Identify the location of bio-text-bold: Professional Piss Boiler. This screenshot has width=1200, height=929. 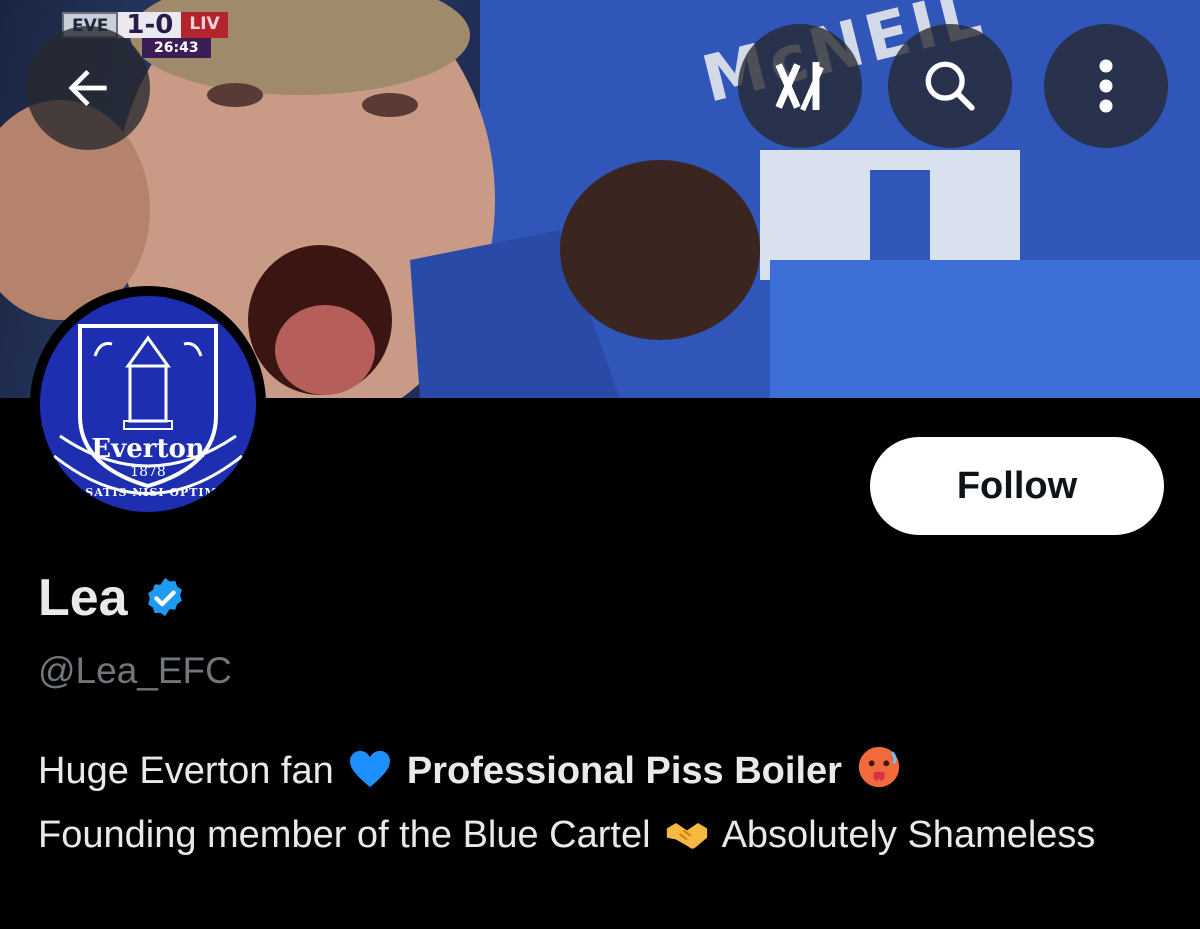
(624, 771).